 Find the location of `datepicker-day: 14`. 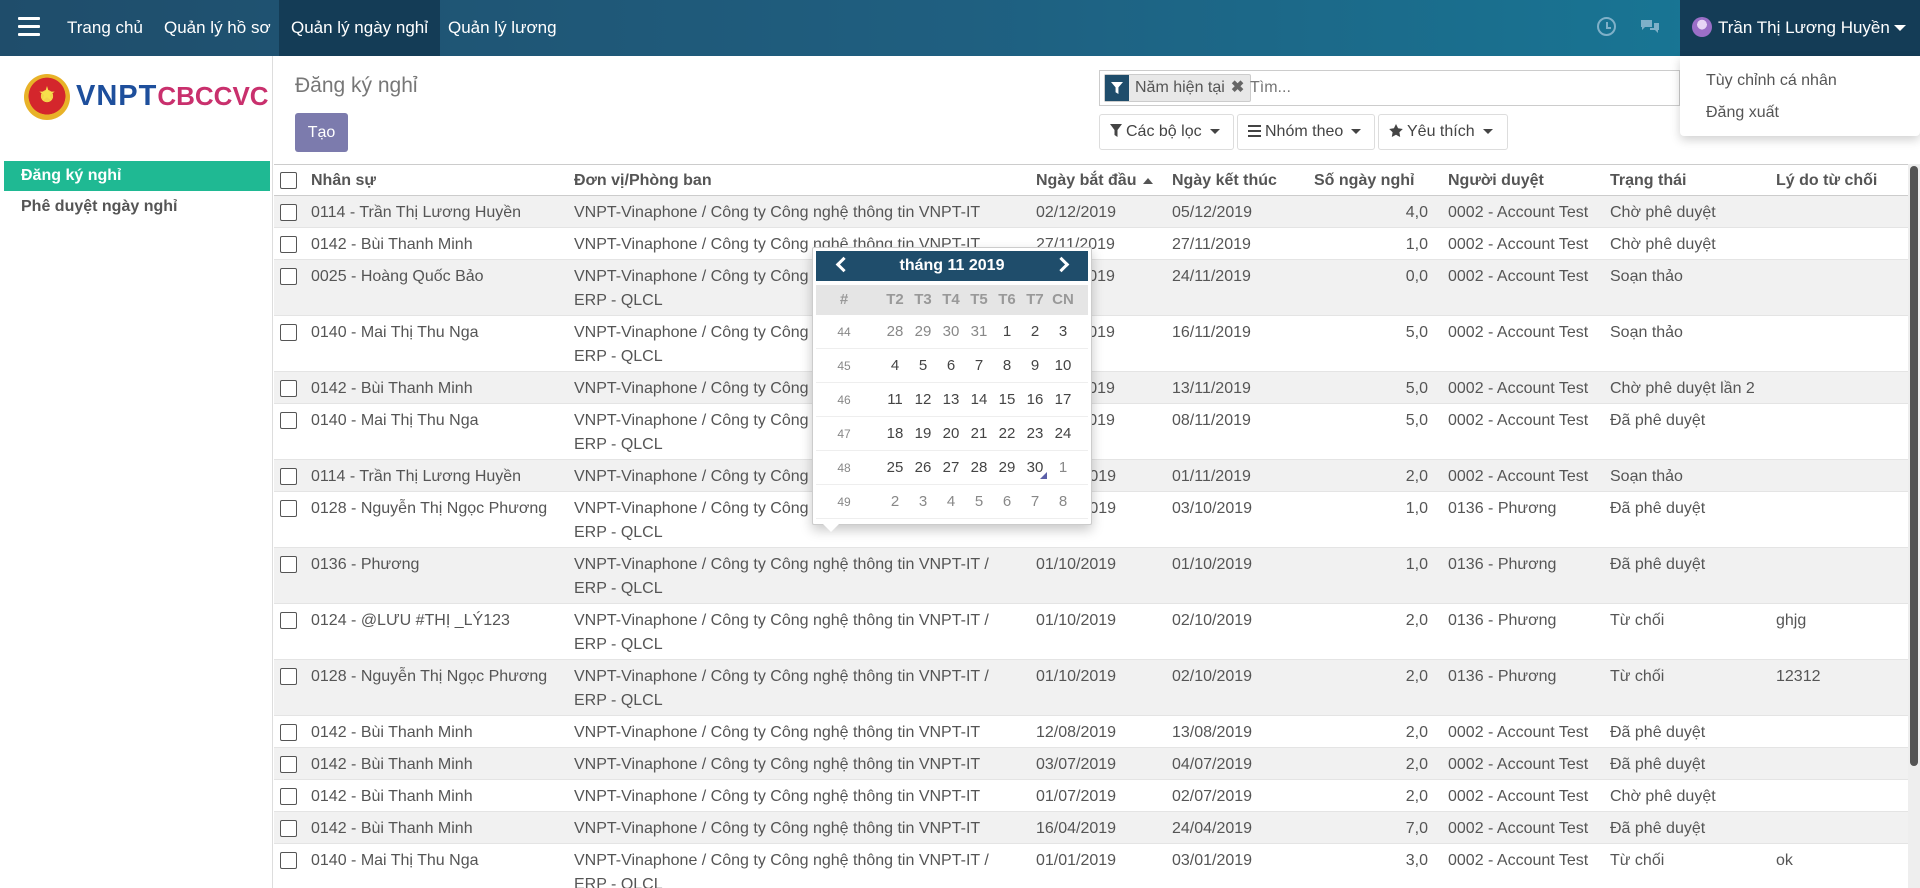

datepicker-day: 14 is located at coordinates (979, 400).